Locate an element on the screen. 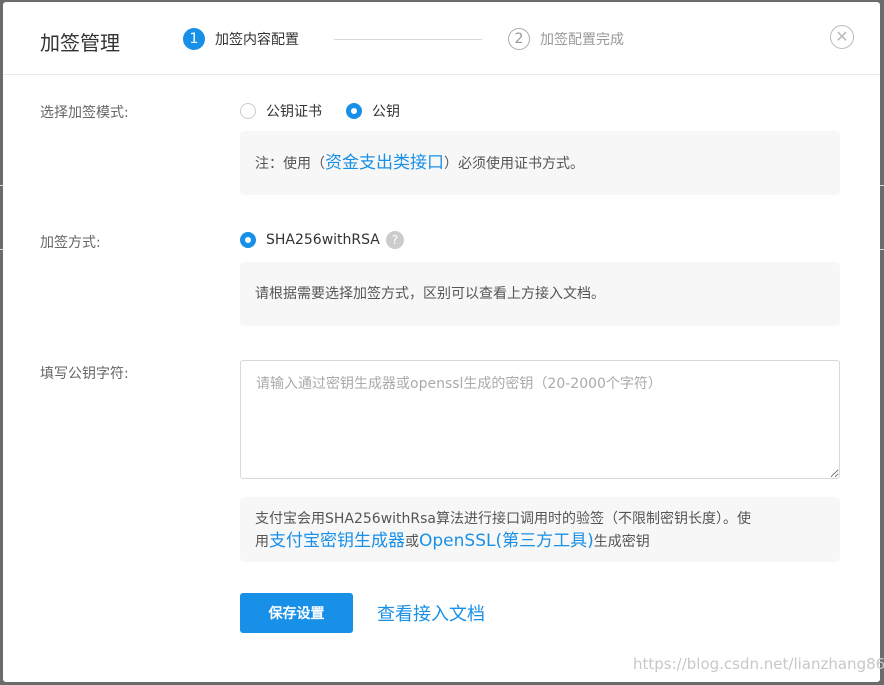  radio-sha256withrsa: SHA256withRSA is located at coordinates (310, 240).